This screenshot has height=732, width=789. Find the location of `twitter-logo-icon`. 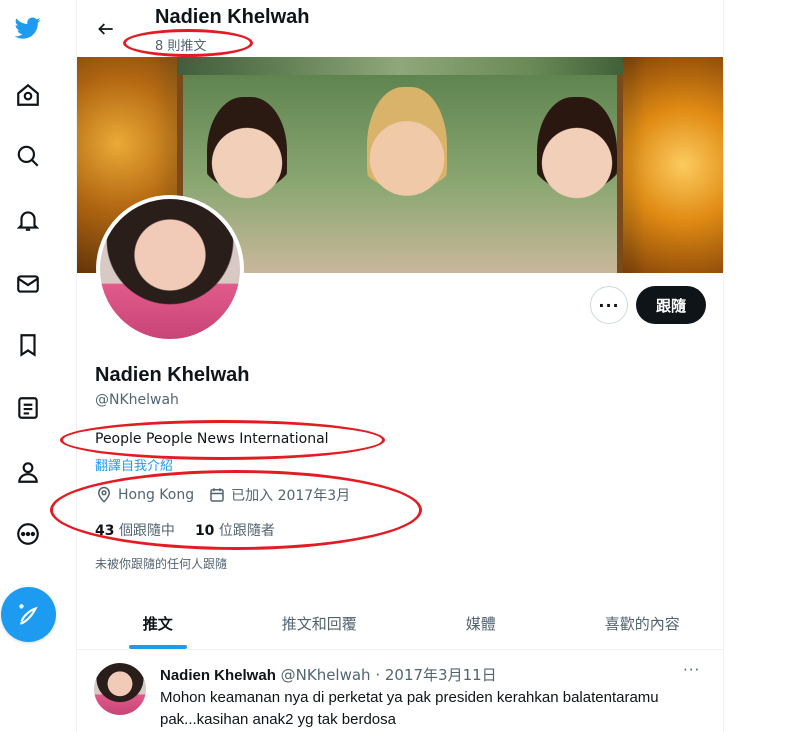

twitter-logo-icon is located at coordinates (28, 28).